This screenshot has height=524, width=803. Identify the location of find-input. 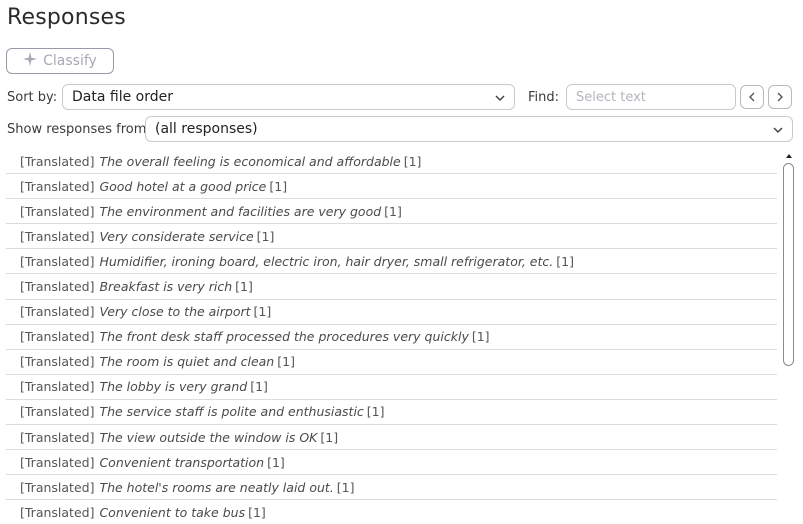
(651, 97).